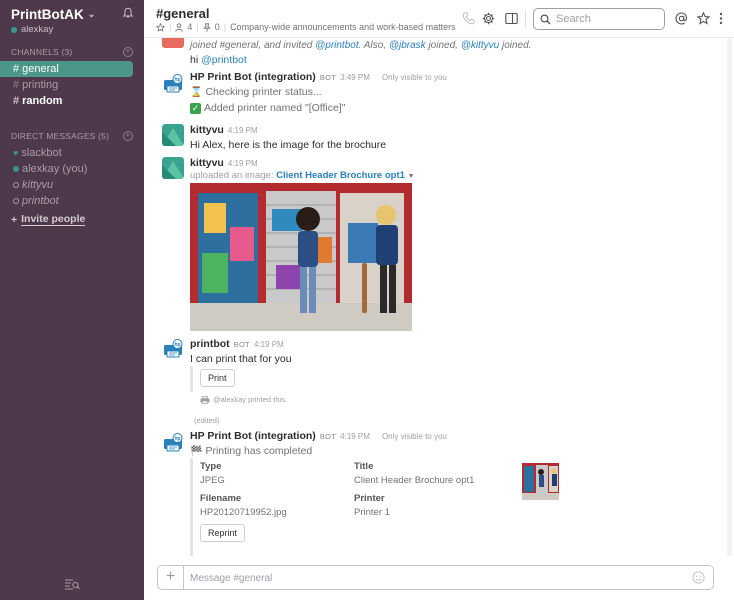 This screenshot has width=734, height=600. Describe the element at coordinates (212, 480) in the screenshot. I see `field-value-type: JPEG` at that location.